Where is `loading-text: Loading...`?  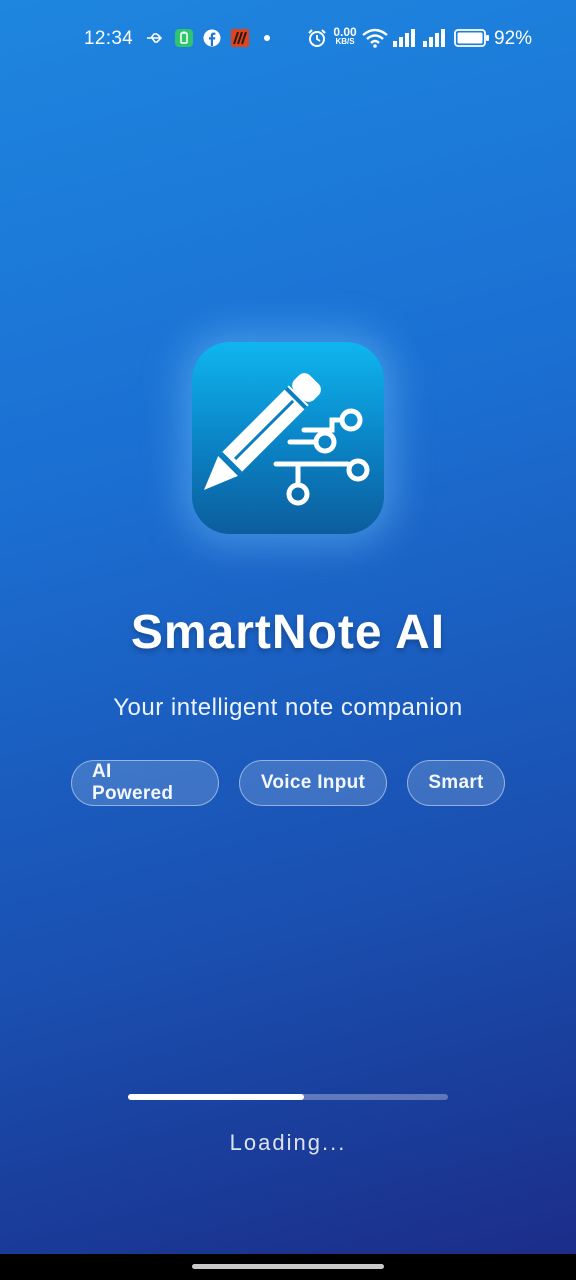
loading-text: Loading... is located at coordinates (288, 1142).